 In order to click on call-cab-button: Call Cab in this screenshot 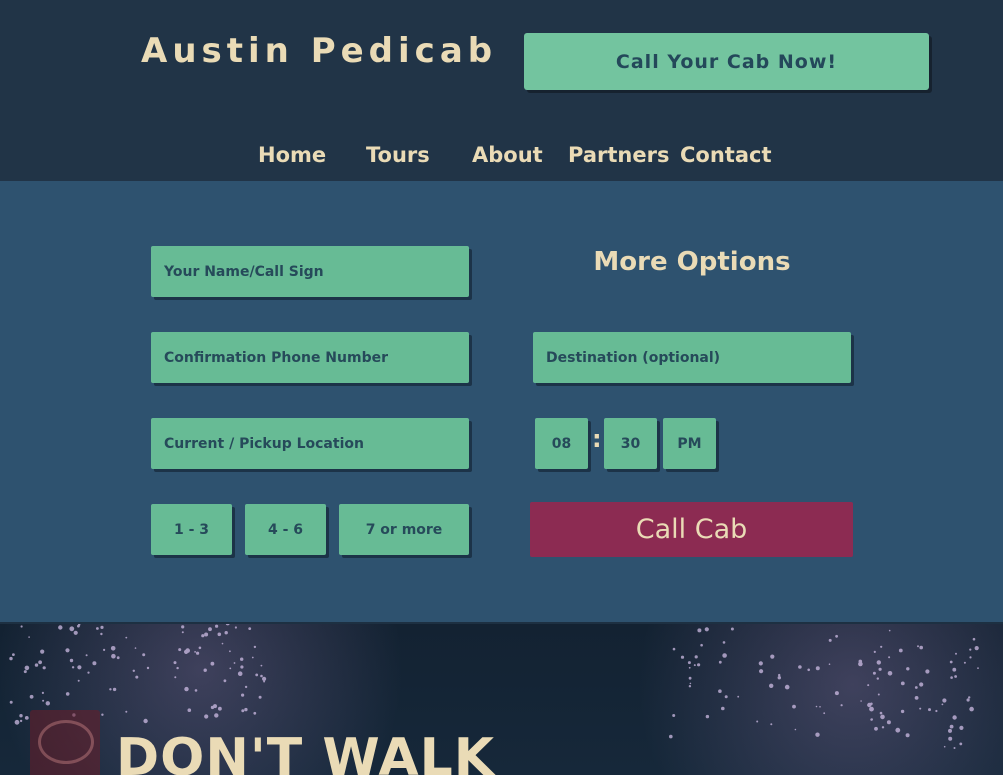, I will do `click(691, 529)`.